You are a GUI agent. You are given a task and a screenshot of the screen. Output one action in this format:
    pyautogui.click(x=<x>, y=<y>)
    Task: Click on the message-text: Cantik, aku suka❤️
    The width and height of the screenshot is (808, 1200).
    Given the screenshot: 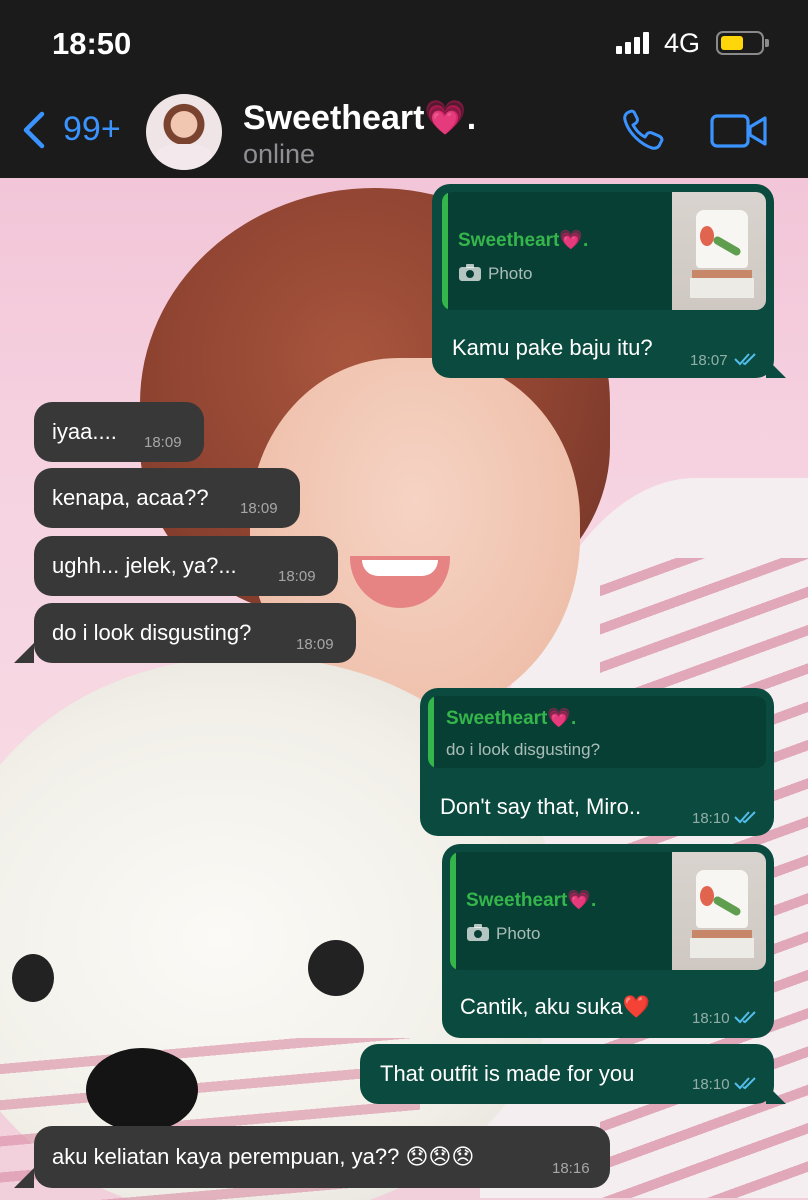 What is the action you would take?
    pyautogui.click(x=555, y=1006)
    